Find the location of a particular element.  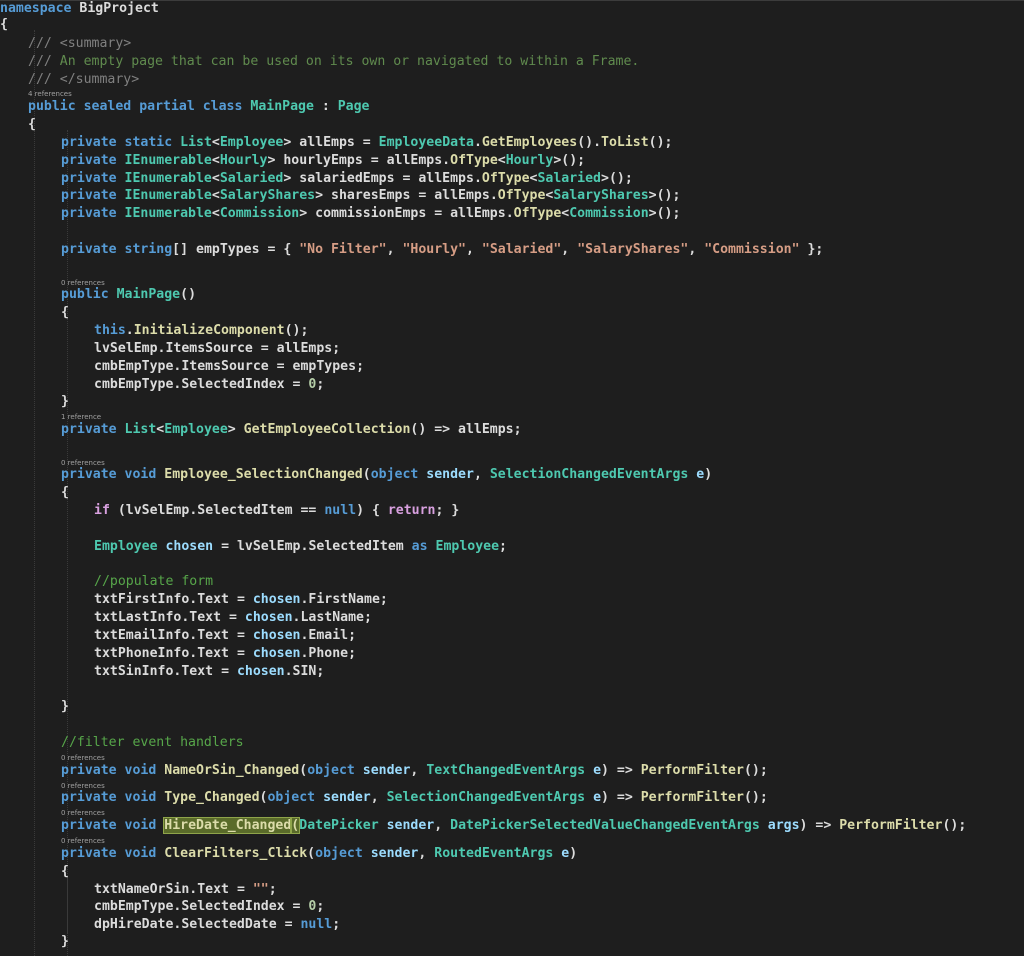

code-token-prop: SelectedIndex is located at coordinates (233, 906).